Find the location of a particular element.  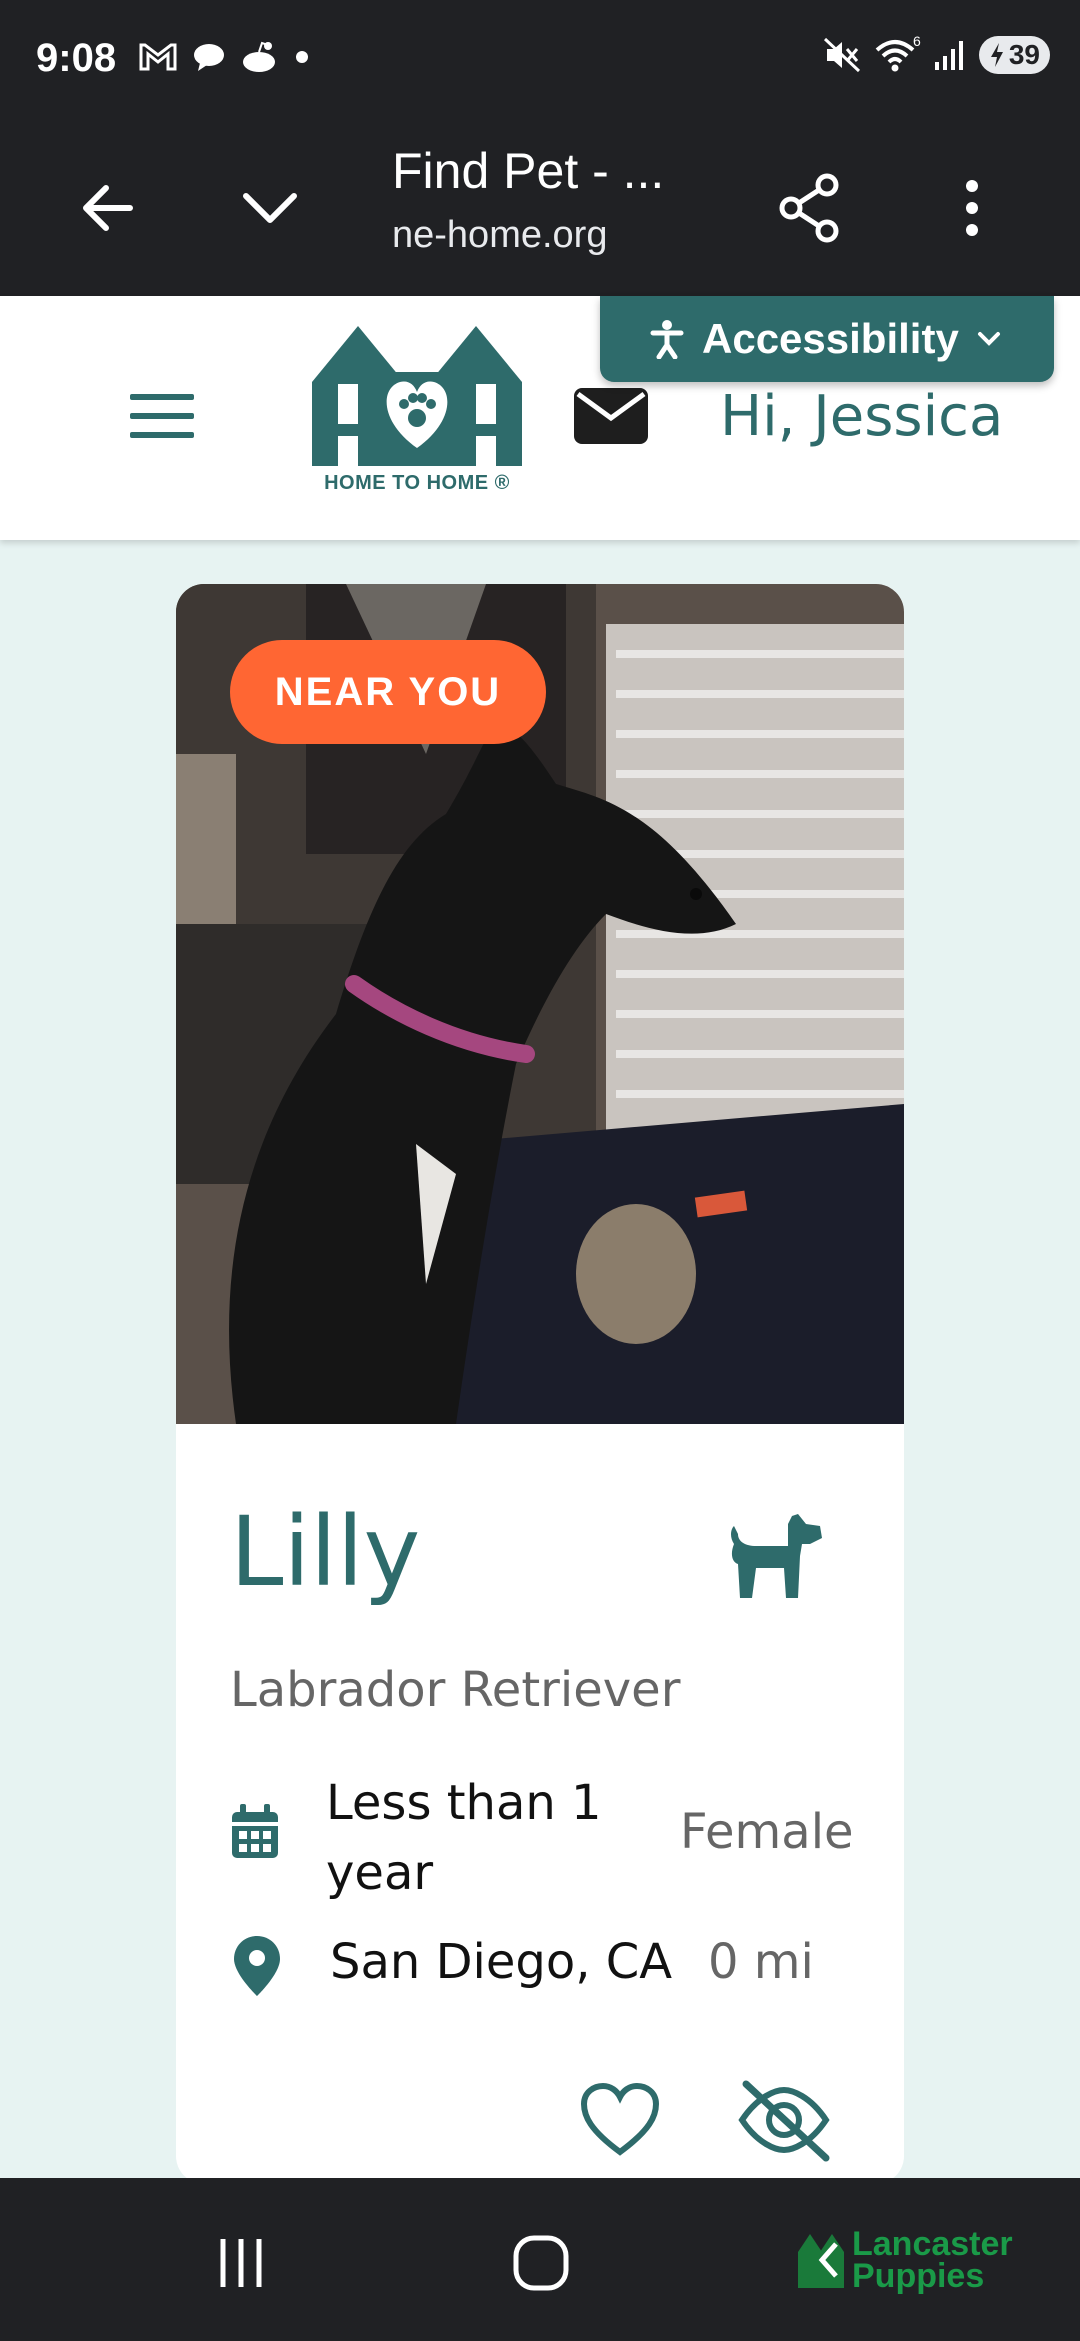

pet-age: Less than 1 year is located at coordinates (464, 1838).